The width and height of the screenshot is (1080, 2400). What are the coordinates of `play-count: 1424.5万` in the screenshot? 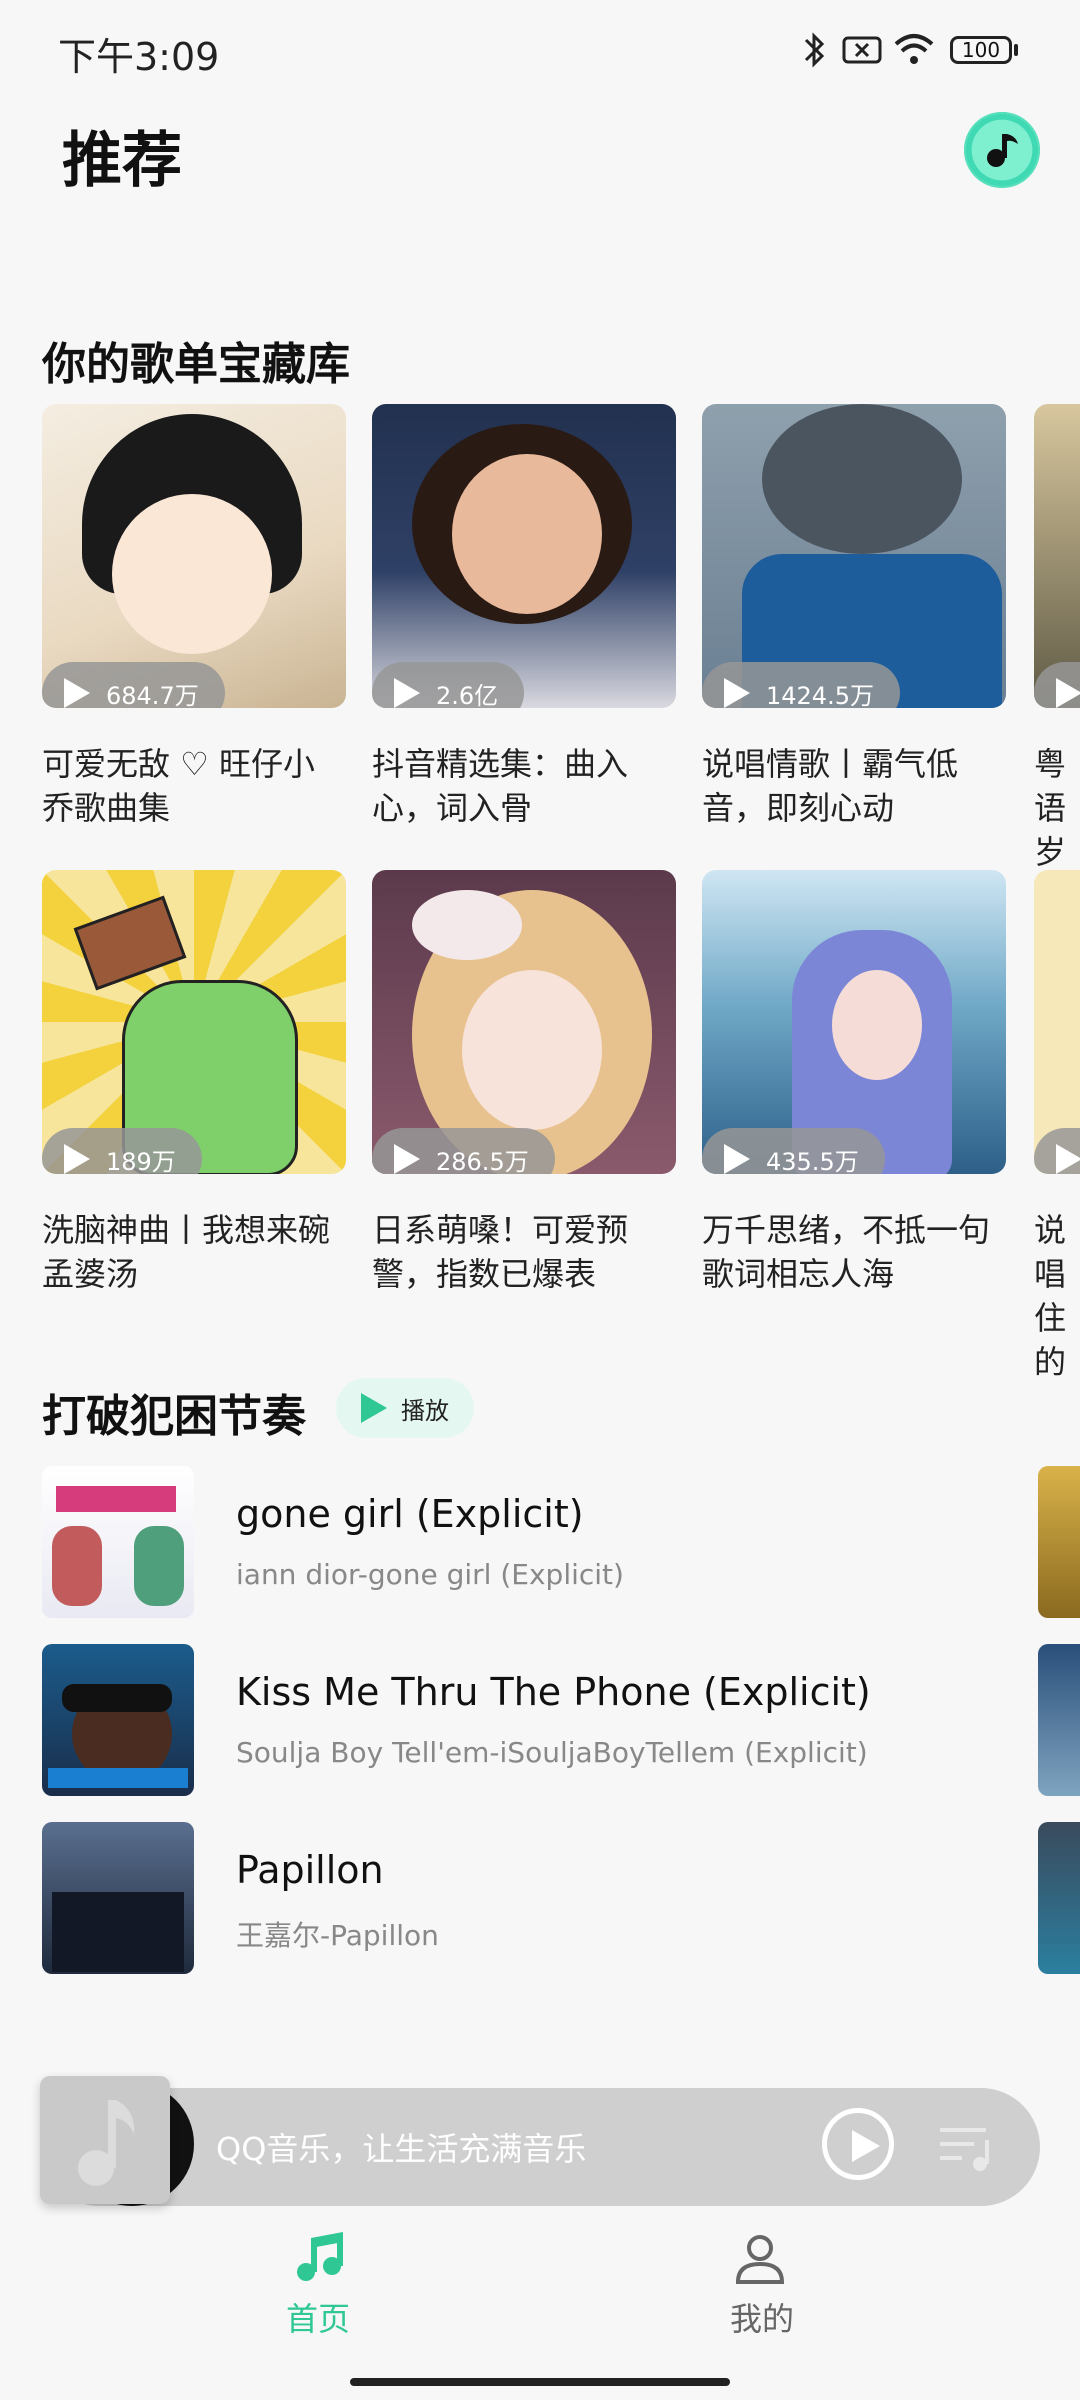 It's located at (820, 695).